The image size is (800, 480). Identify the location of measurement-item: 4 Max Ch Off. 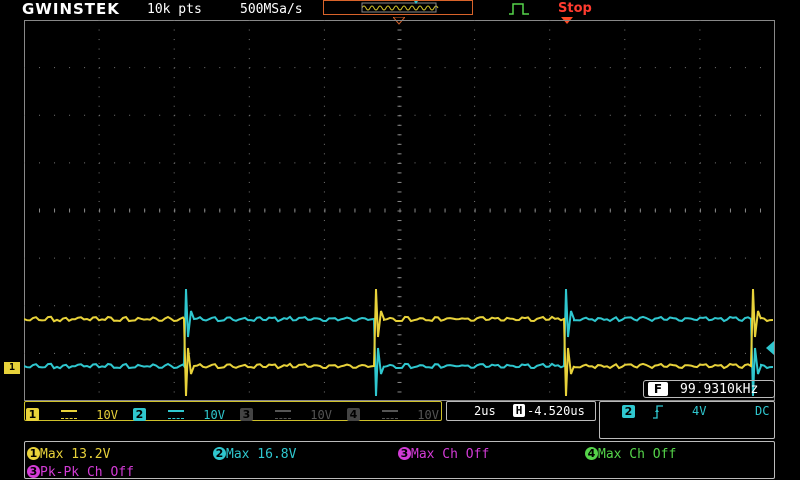
(630, 452).